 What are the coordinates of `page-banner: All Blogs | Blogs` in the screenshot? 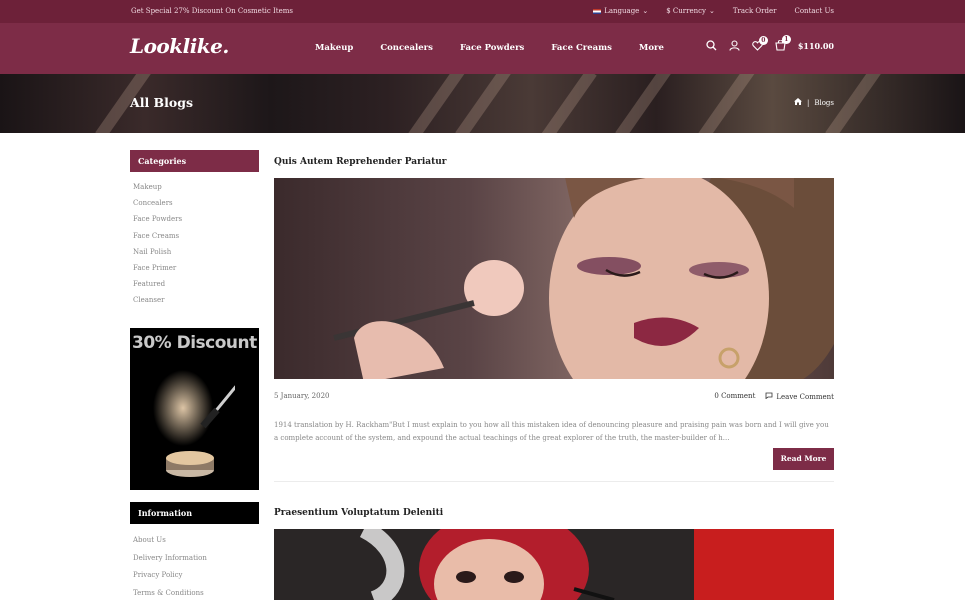 It's located at (482, 103).